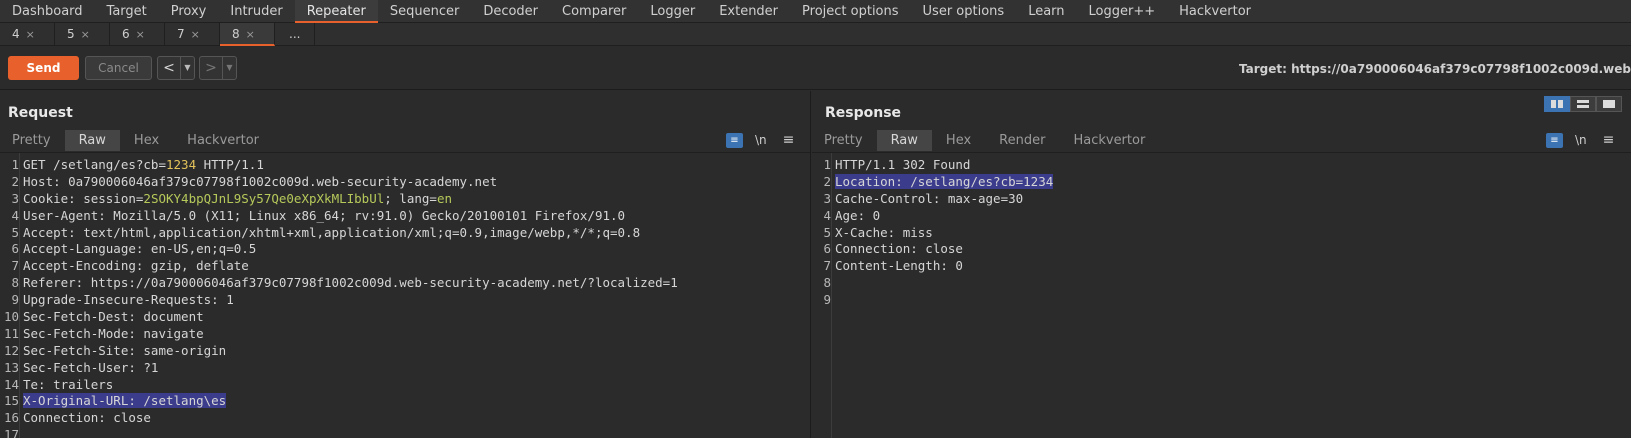 The height and width of the screenshot is (438, 1631). I want to click on code-line: 2 Location: /setlang/es?cb=1234, so click(1221, 182).